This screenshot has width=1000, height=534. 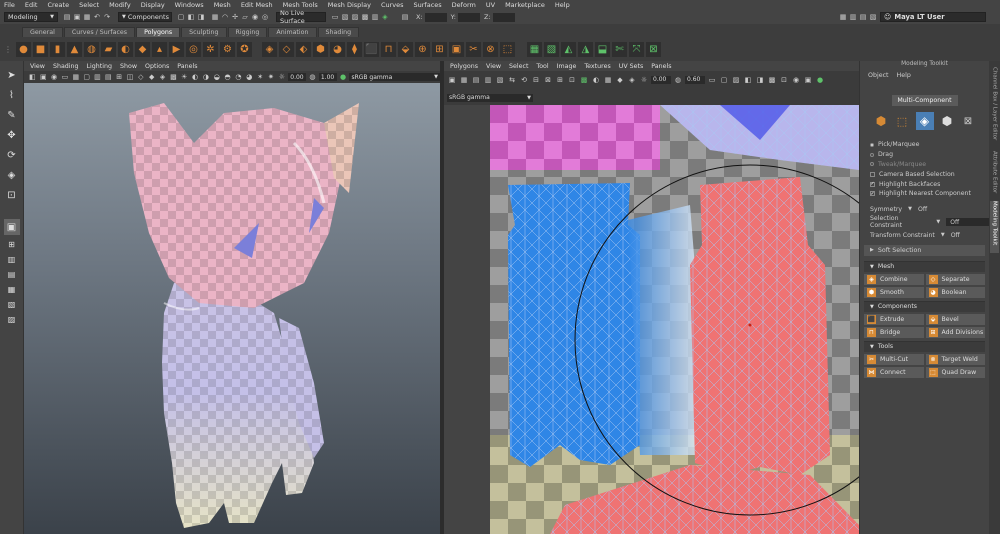 What do you see at coordinates (524, 80) in the screenshot?
I see `uv-rotate-icon: ⟲` at bounding box center [524, 80].